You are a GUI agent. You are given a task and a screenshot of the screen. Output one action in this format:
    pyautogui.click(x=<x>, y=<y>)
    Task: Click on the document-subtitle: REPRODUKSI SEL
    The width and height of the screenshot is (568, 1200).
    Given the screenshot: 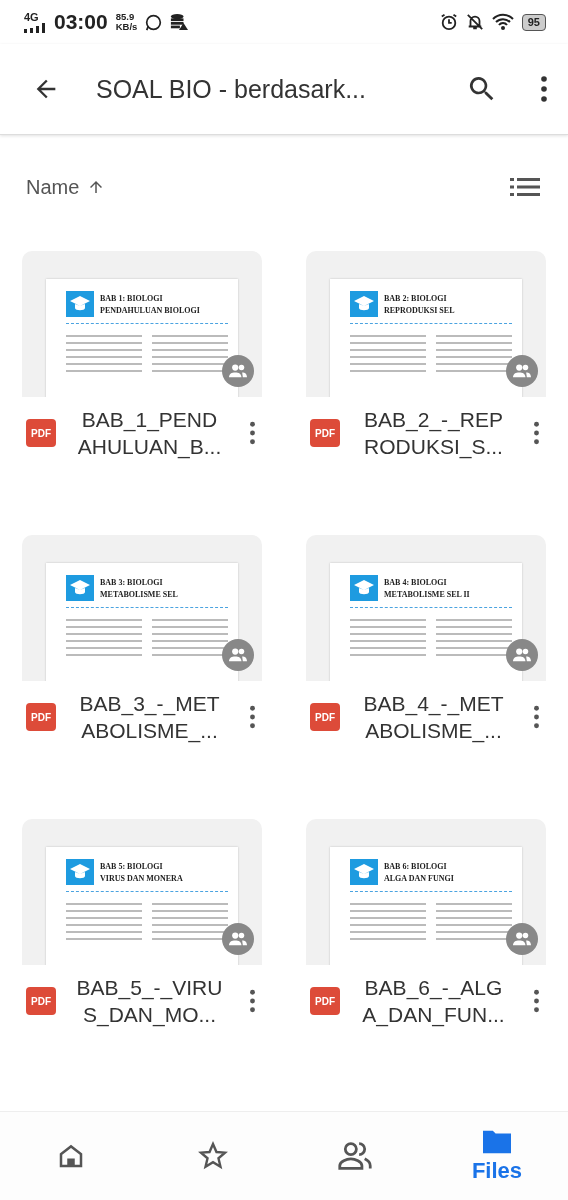 What is the action you would take?
    pyautogui.click(x=419, y=310)
    